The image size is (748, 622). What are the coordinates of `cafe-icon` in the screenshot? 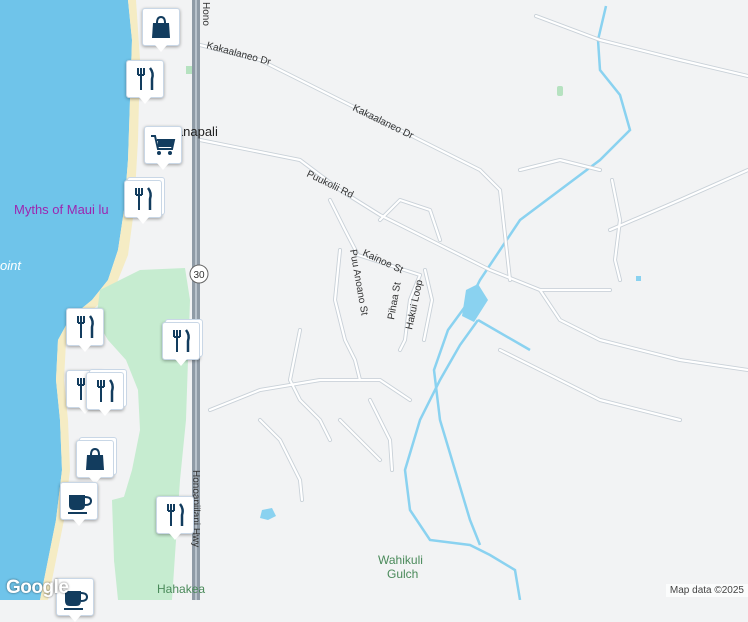 It's located at (79, 504).